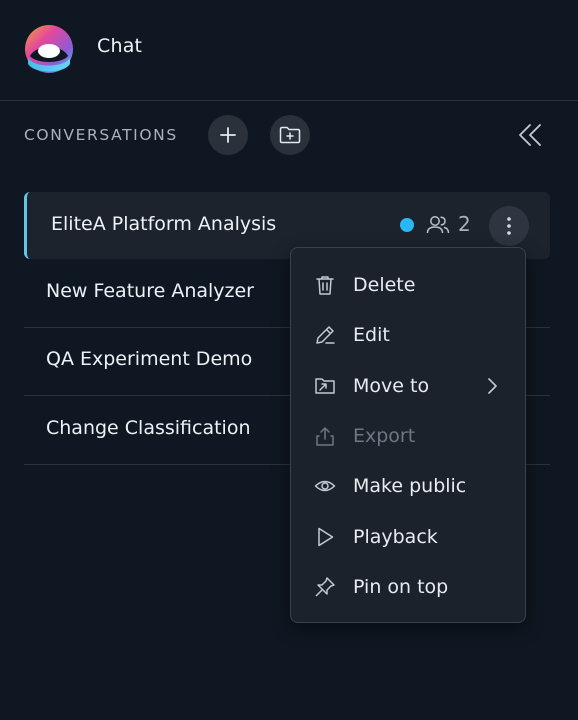 The width and height of the screenshot is (578, 720). I want to click on pin-icon, so click(325, 587).